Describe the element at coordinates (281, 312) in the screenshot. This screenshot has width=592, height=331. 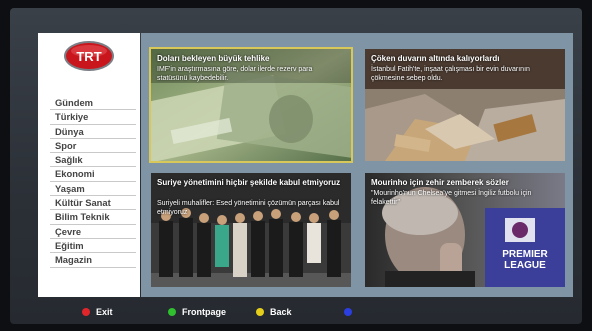
I see `back-label: Back` at that location.